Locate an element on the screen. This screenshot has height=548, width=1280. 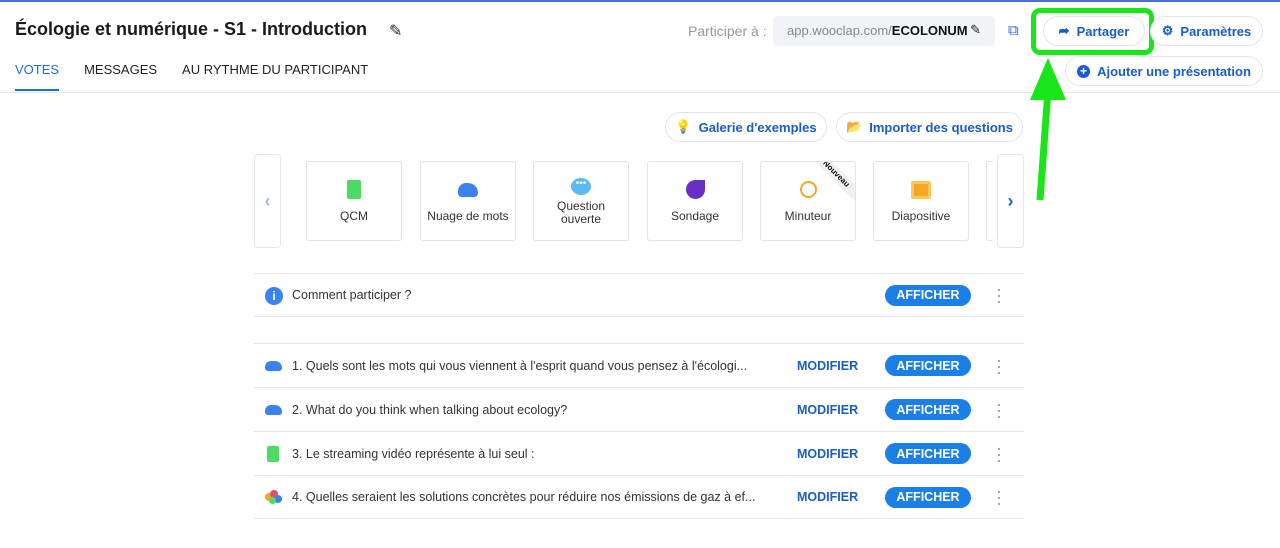
how-to-participate-row: i Comment participer ? AFFICHER · · · is located at coordinates (639, 295).